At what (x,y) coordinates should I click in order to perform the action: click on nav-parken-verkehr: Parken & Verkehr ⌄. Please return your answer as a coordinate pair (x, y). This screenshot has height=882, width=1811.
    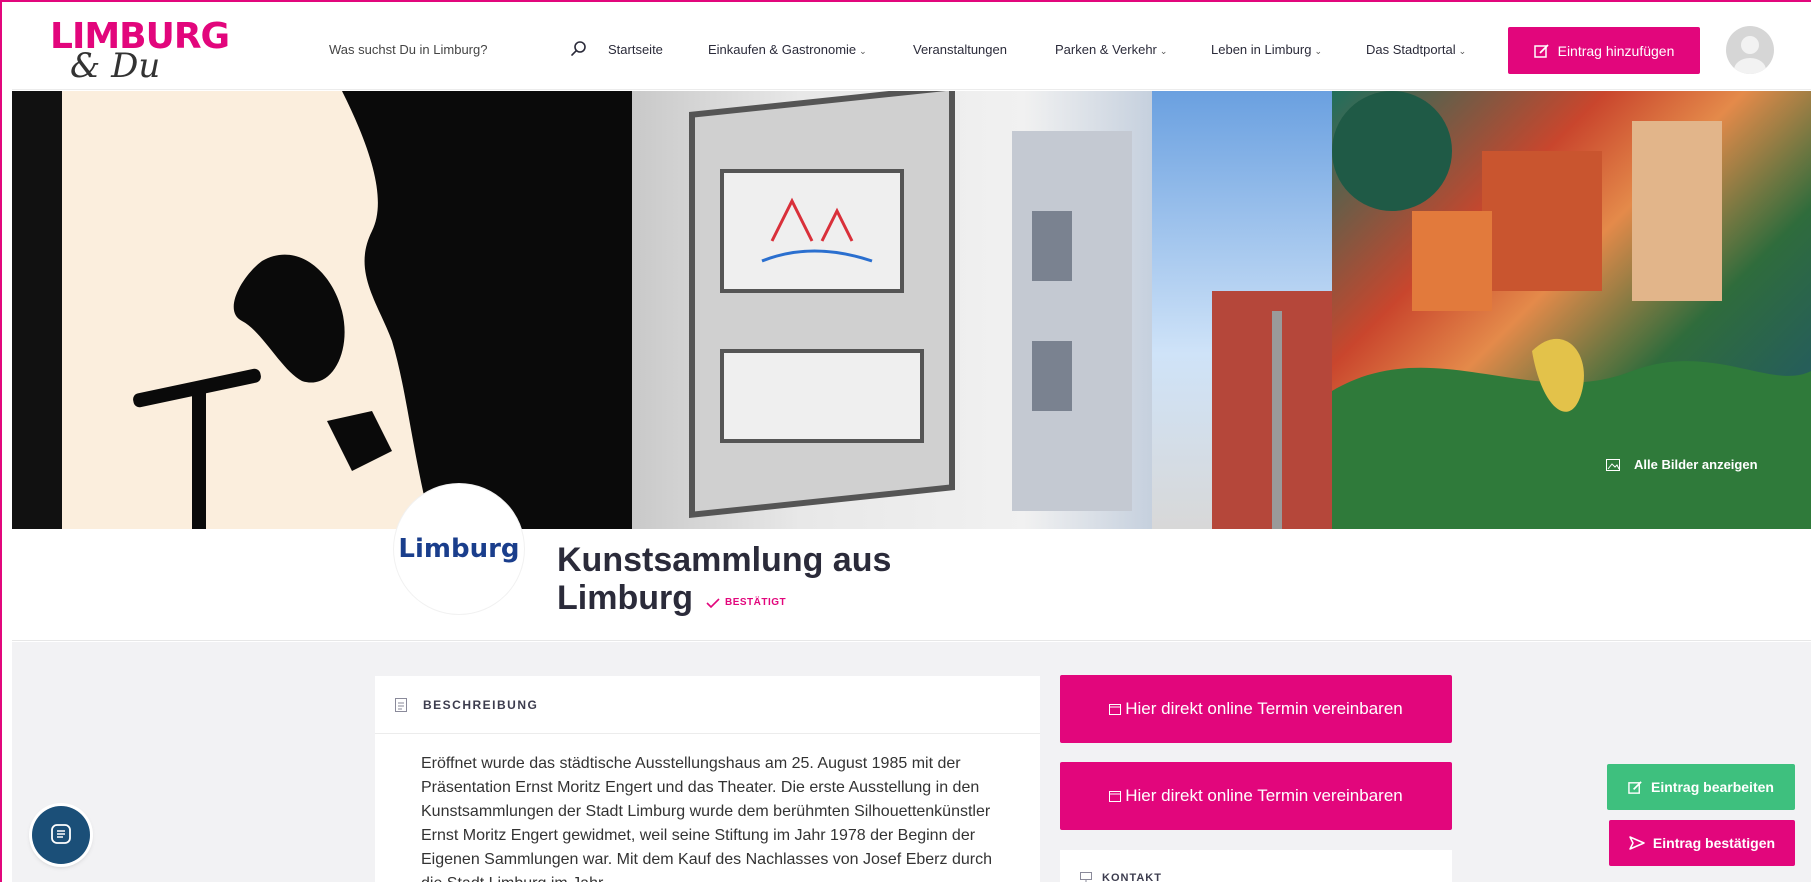
    Looking at the image, I should click on (1111, 49).